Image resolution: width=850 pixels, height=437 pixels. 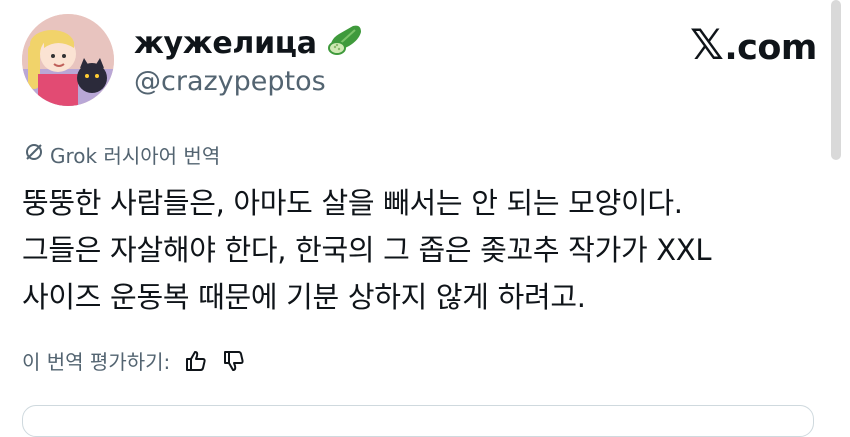 I want to click on thumbs-up-icon, so click(x=196, y=361).